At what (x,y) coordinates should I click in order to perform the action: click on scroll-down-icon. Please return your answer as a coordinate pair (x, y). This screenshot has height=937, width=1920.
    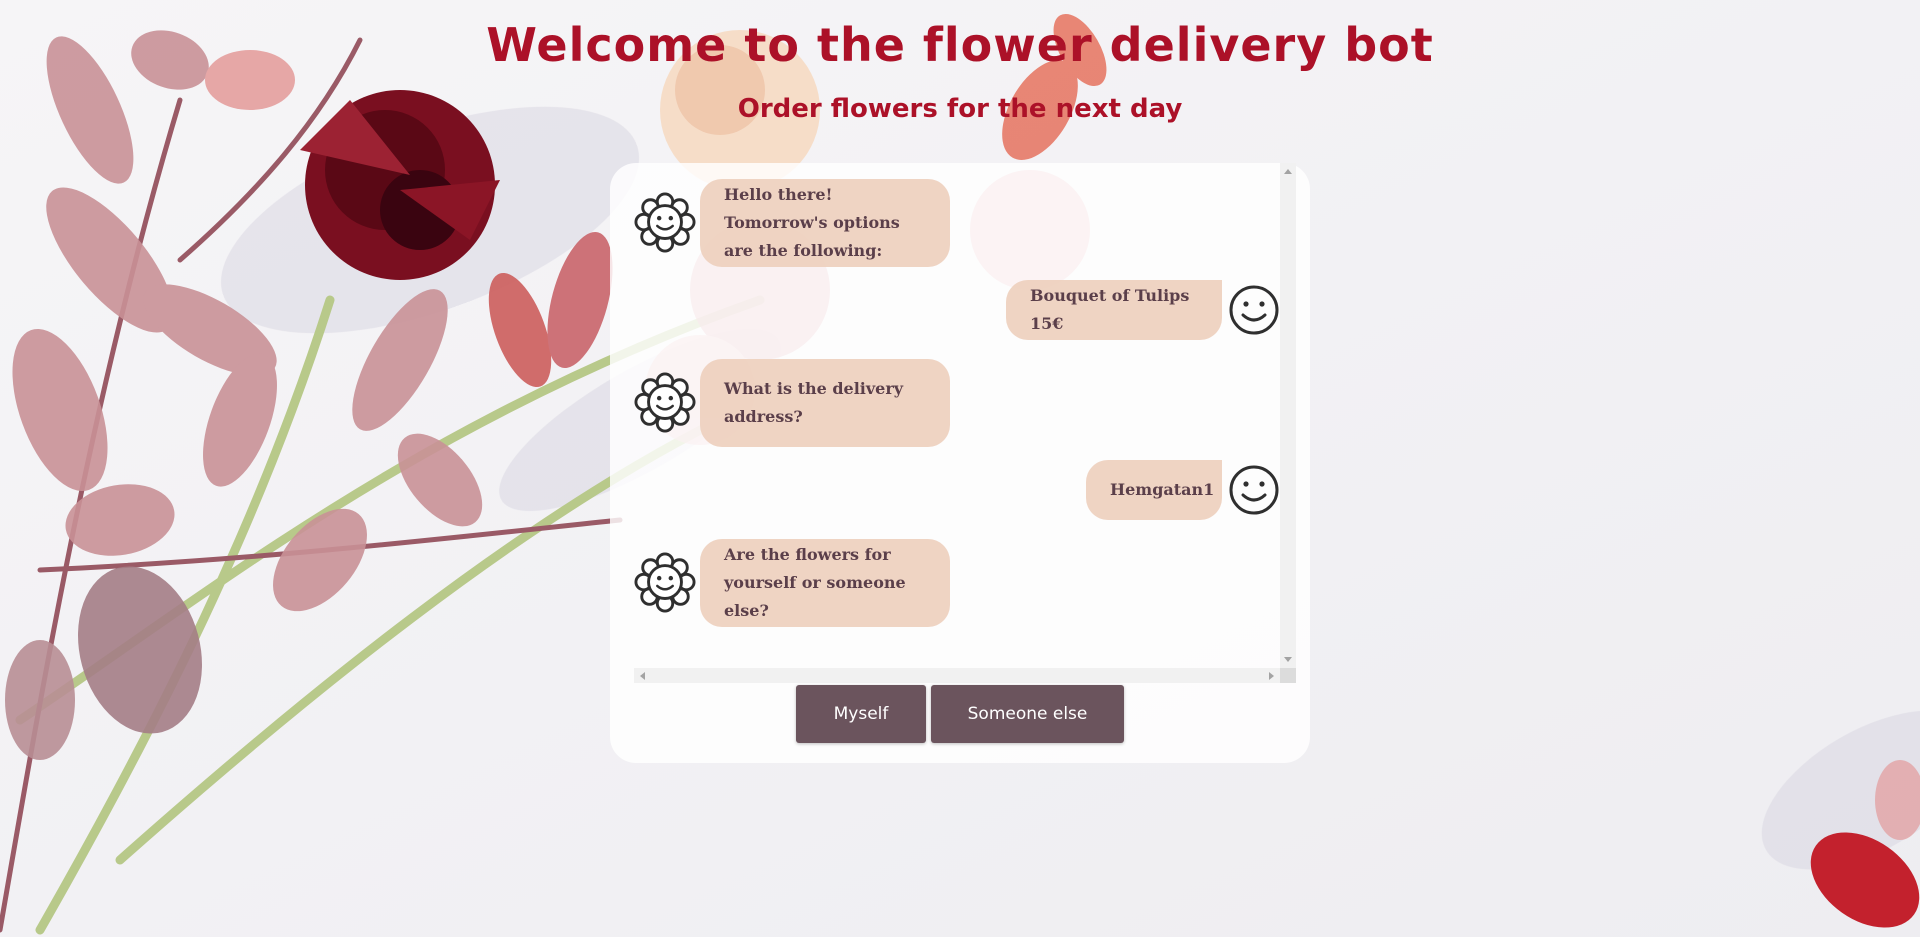
    Looking at the image, I should click on (1288, 659).